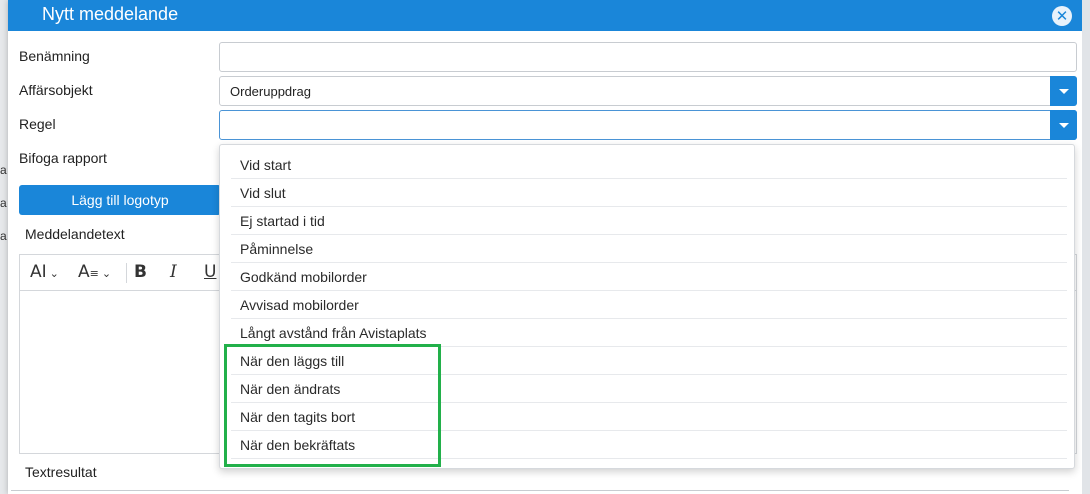  Describe the element at coordinates (270, 91) in the screenshot. I see `affarsobjekt-value: Orderuppdrag` at that location.